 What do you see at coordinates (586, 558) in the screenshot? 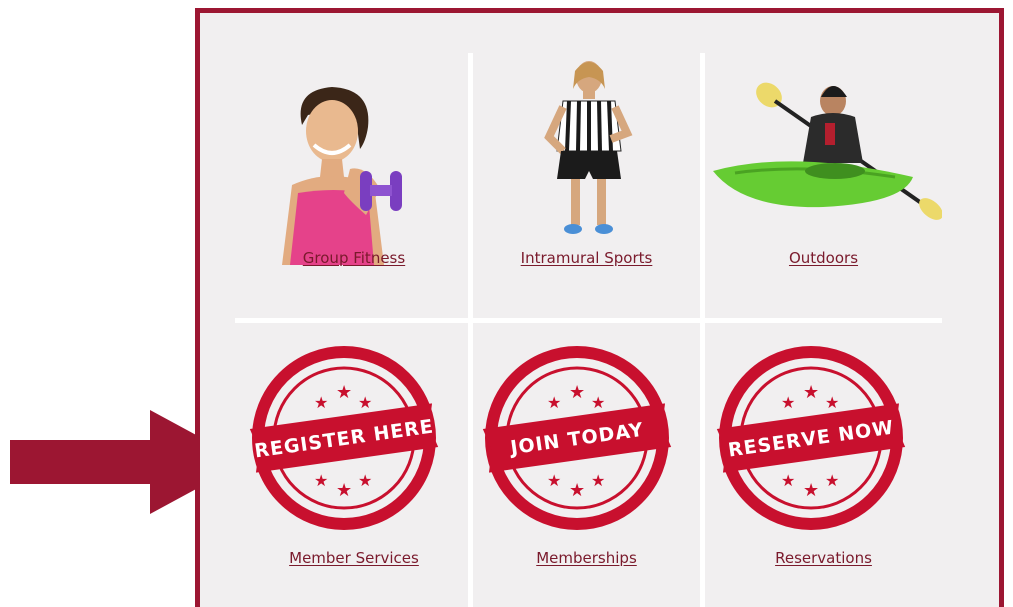
I see `memberships-link: Memberships` at bounding box center [586, 558].